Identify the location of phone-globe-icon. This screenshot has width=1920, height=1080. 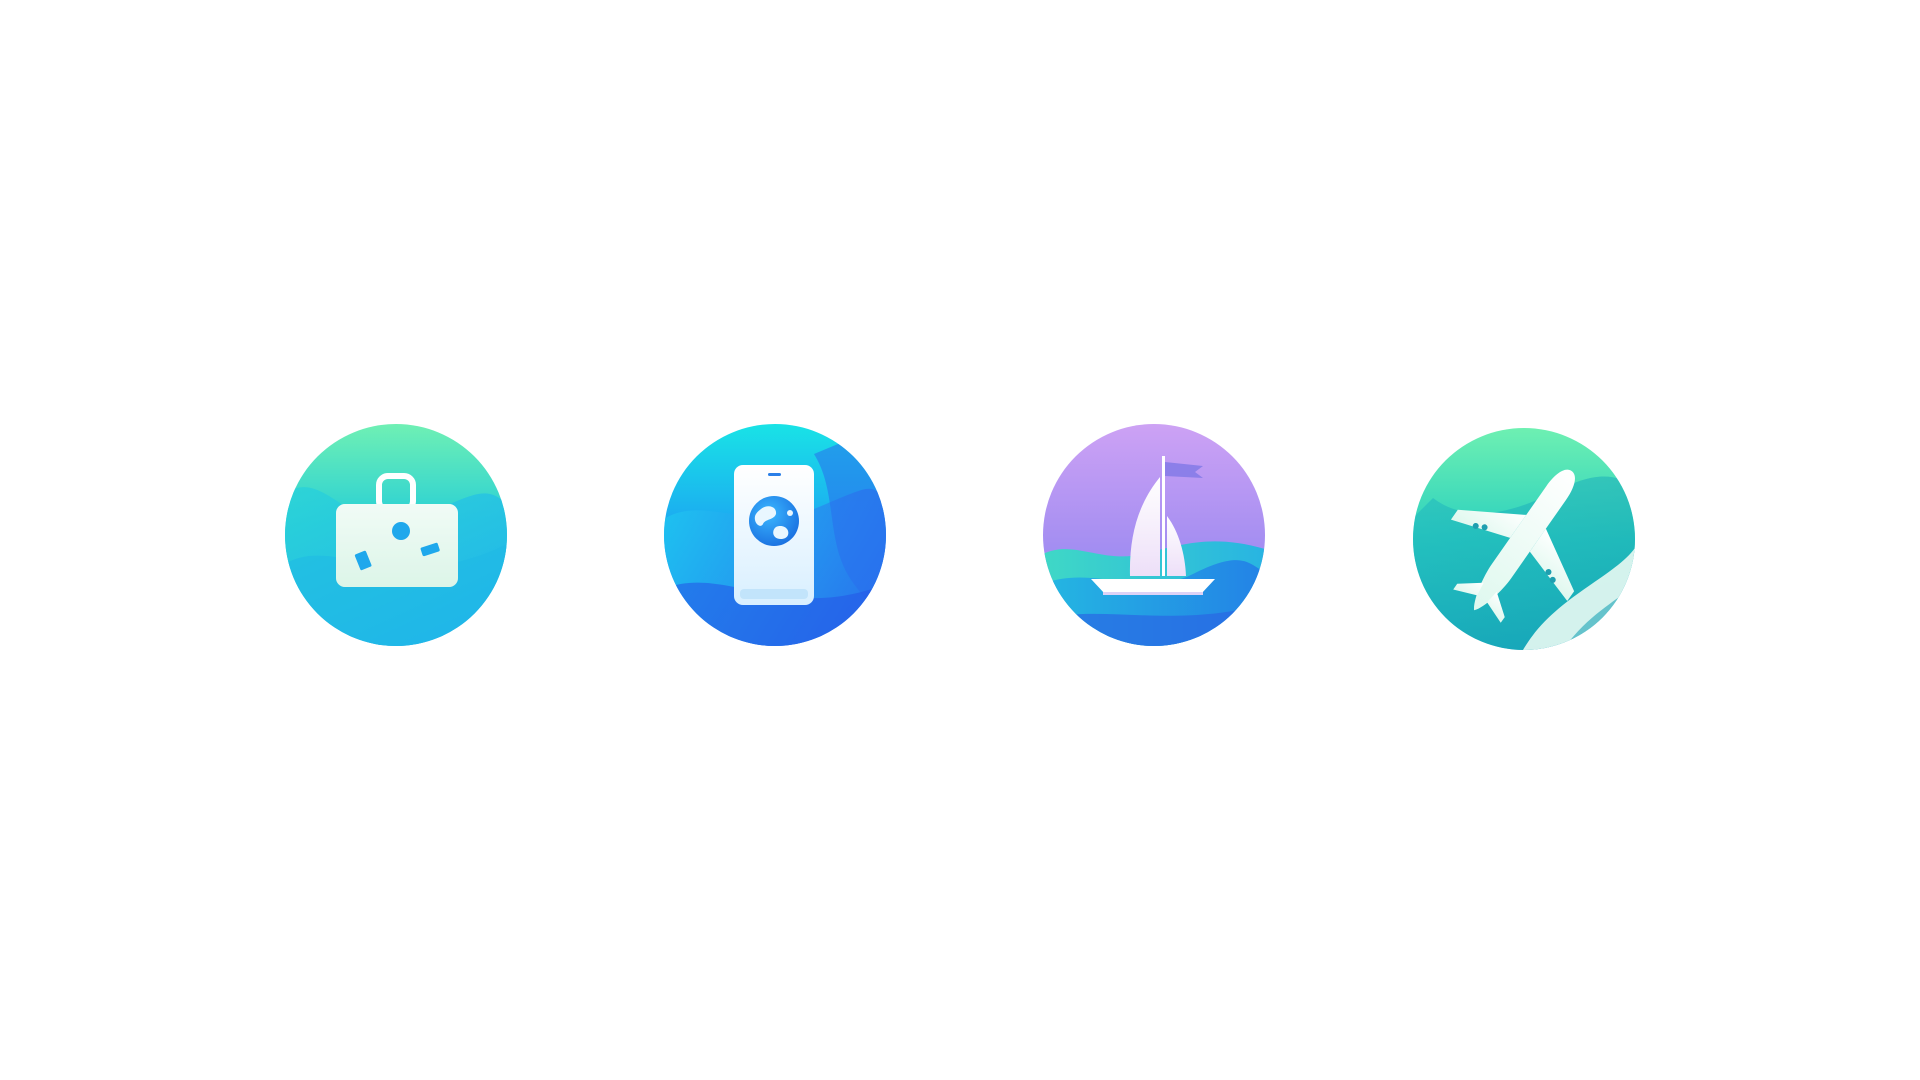
(775, 535).